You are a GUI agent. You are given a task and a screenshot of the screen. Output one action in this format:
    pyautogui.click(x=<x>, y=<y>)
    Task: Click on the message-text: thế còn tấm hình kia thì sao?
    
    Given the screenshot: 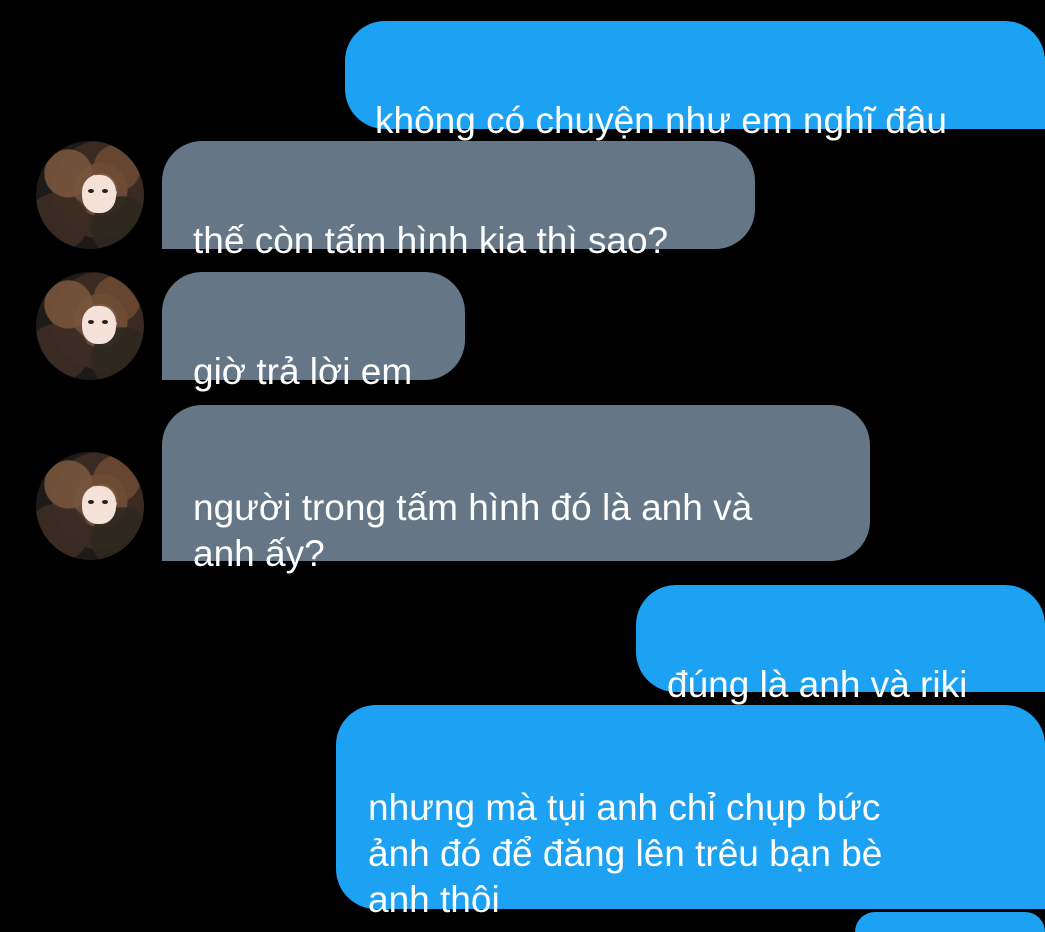 What is the action you would take?
    pyautogui.click(x=431, y=240)
    